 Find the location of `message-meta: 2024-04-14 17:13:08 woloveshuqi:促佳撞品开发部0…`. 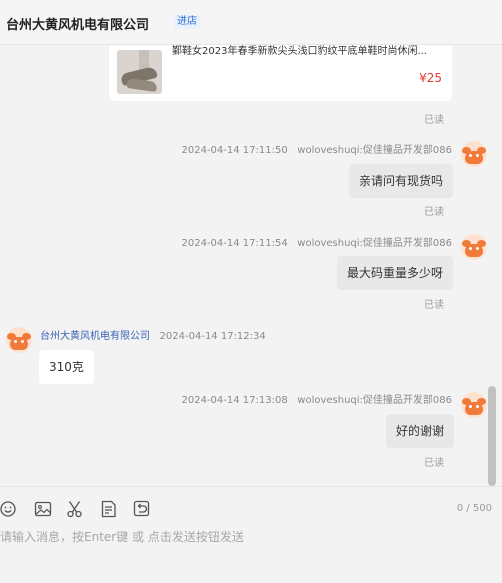

message-meta: 2024-04-14 17:13:08 woloveshuqi:促佳撞品开发部0… is located at coordinates (281, 398).